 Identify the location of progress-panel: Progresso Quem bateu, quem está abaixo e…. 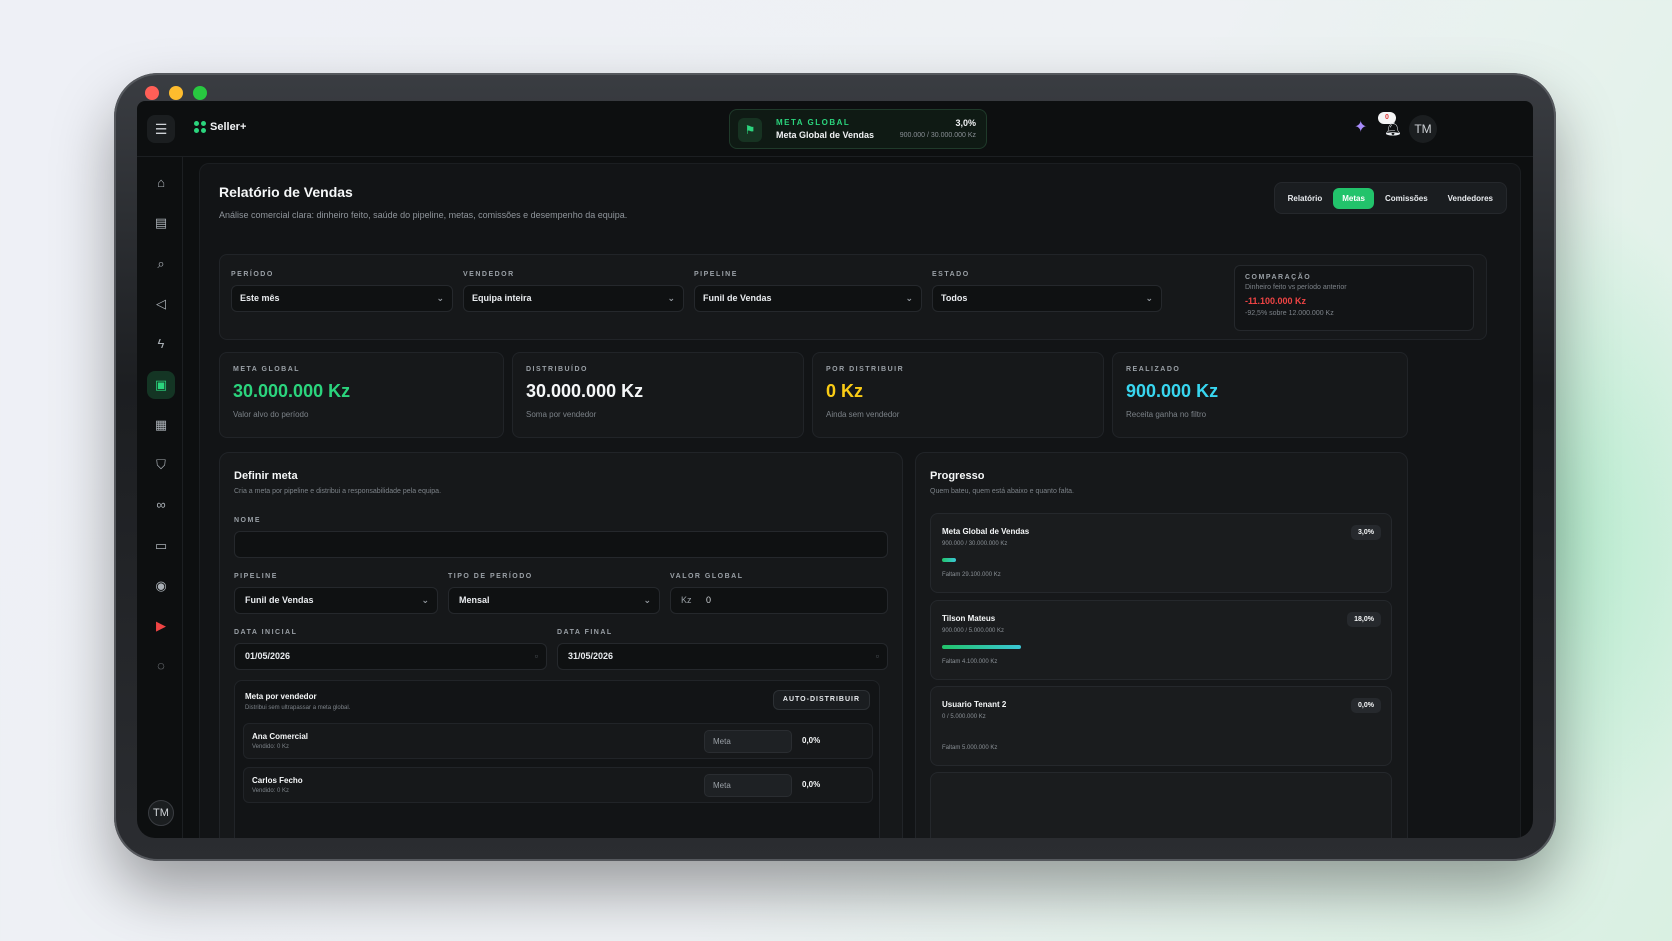
(1161, 645).